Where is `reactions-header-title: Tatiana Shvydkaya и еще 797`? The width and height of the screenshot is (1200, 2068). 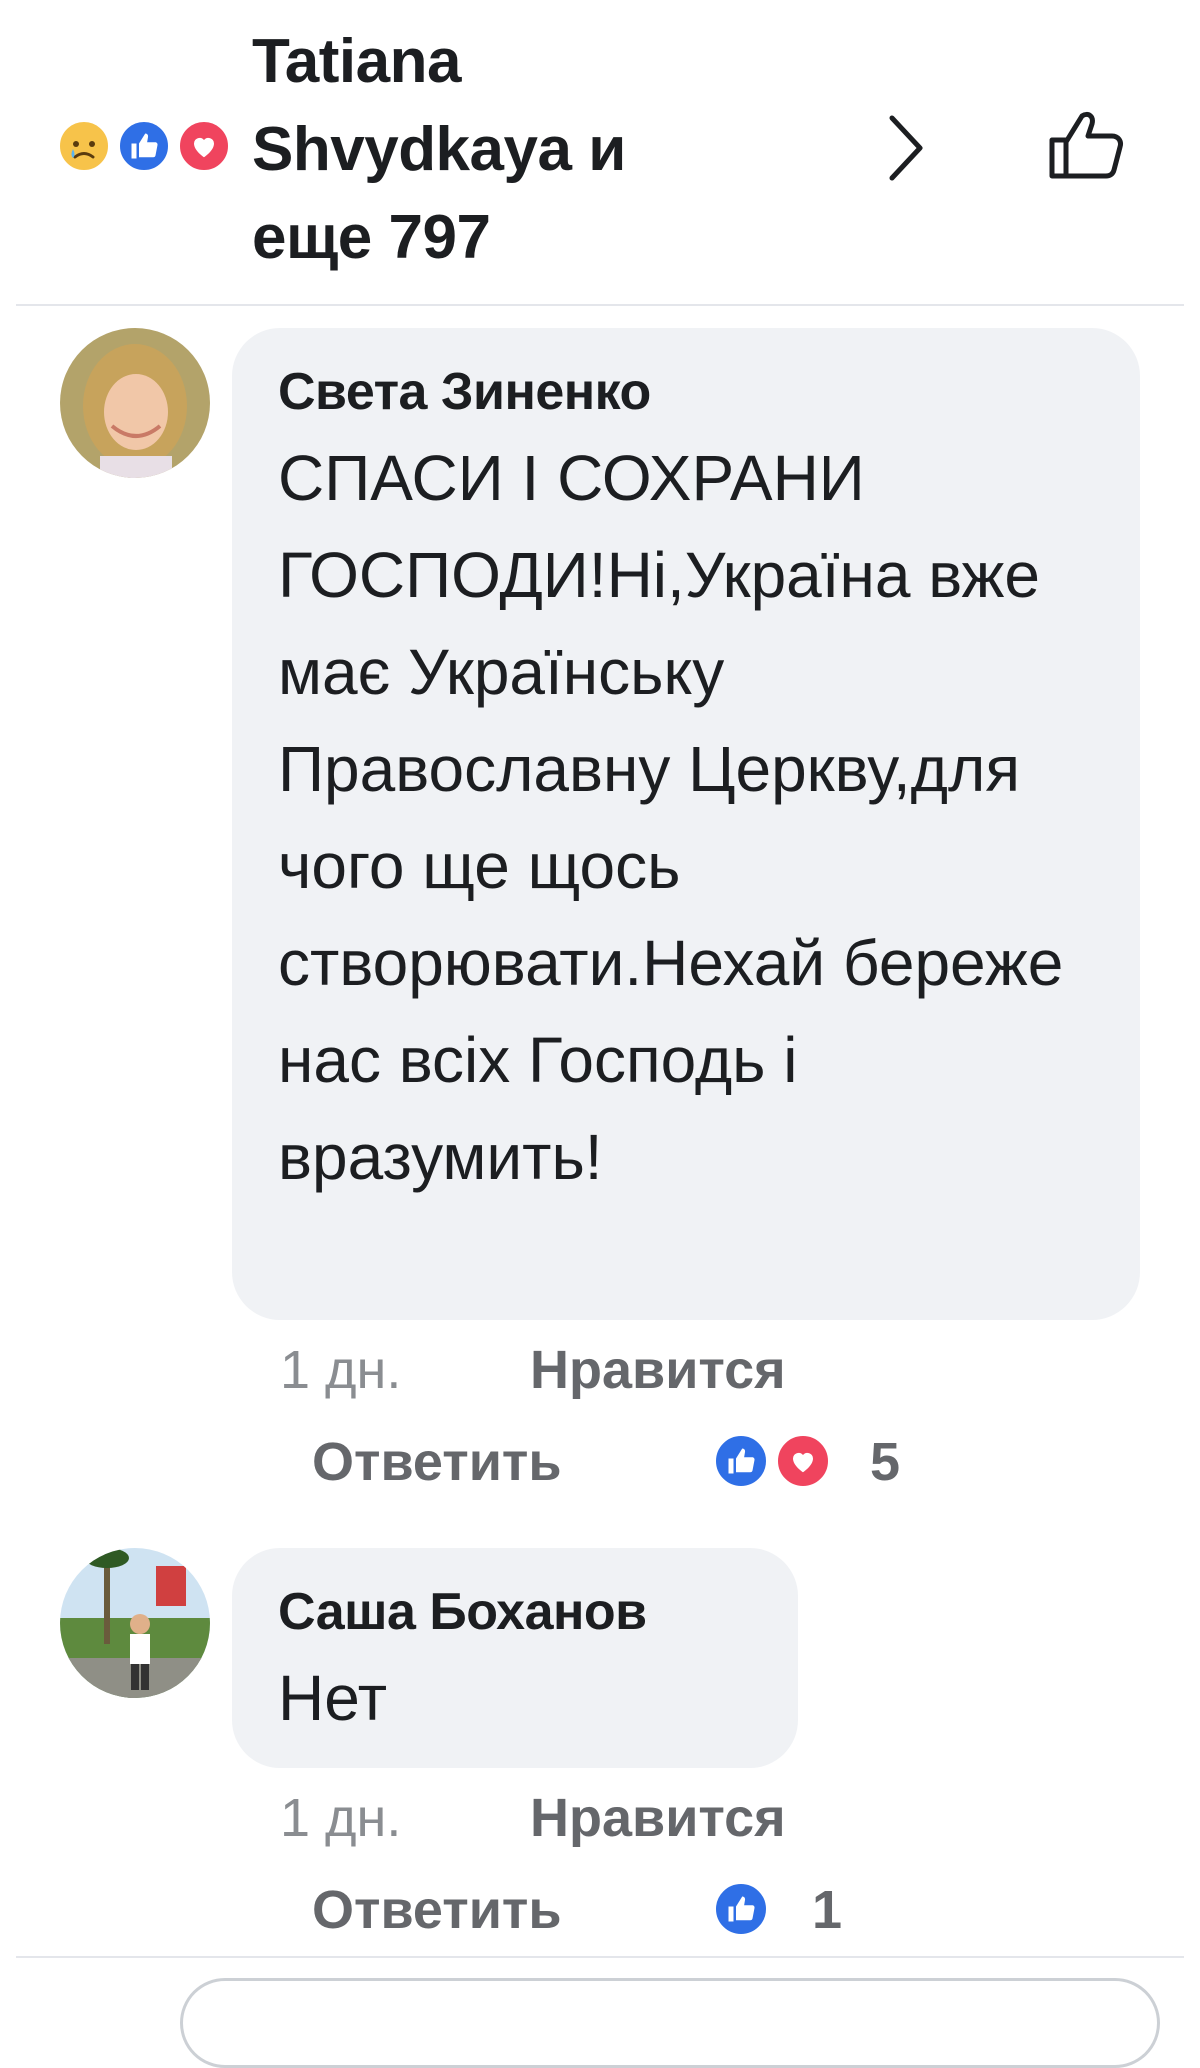
reactions-header-title: Tatiana Shvydkaya и еще 797 is located at coordinates (492, 150).